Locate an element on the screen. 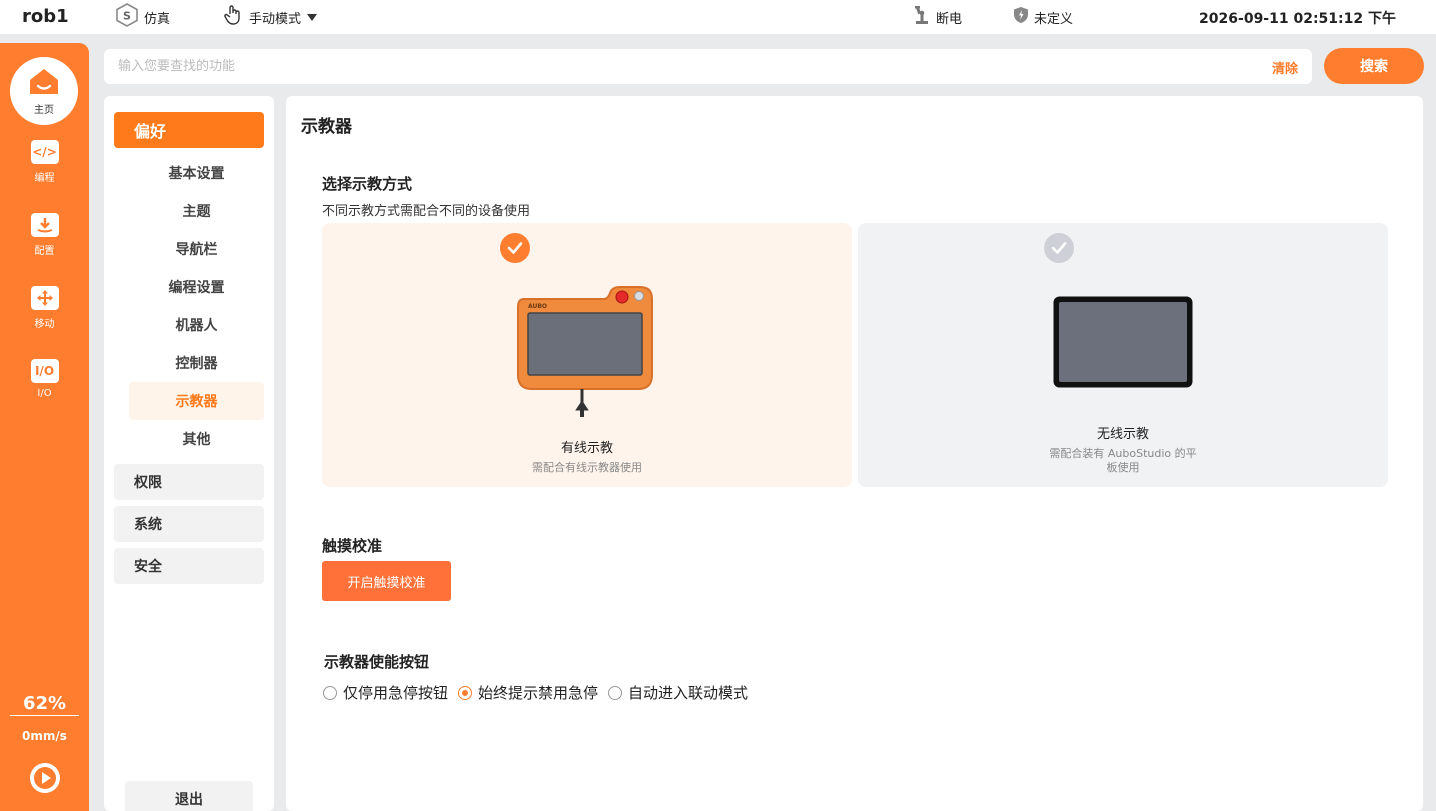  wired-teach-card: AUBO 有线示教 需配合有线示教器使用 is located at coordinates (587, 355).